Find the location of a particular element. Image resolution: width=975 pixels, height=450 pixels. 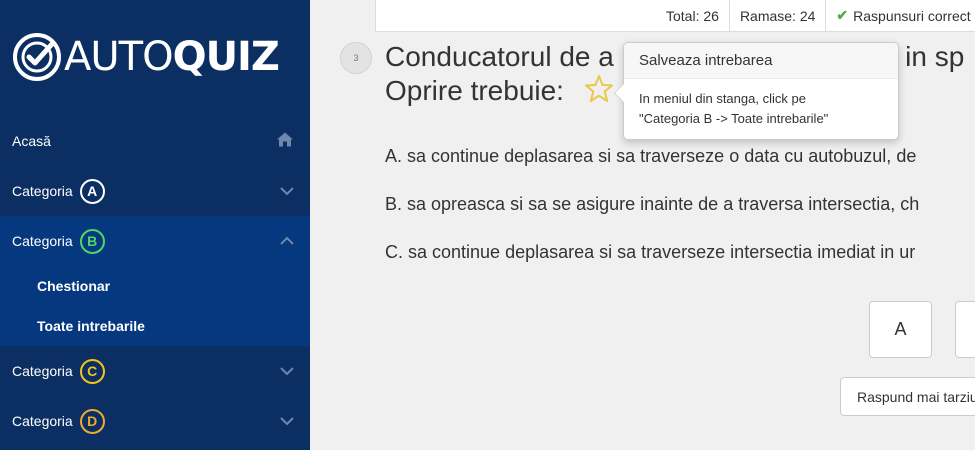

logo-text: AUTOQUIZ is located at coordinates (172, 57).